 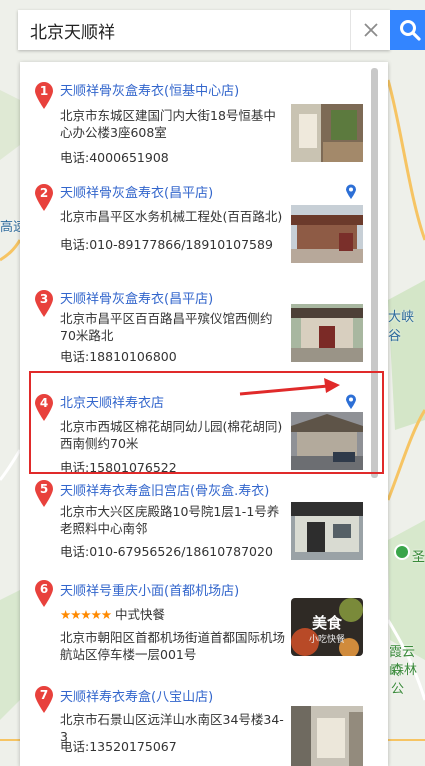 I want to click on annotation-arrow-icon, so click(x=289, y=387).